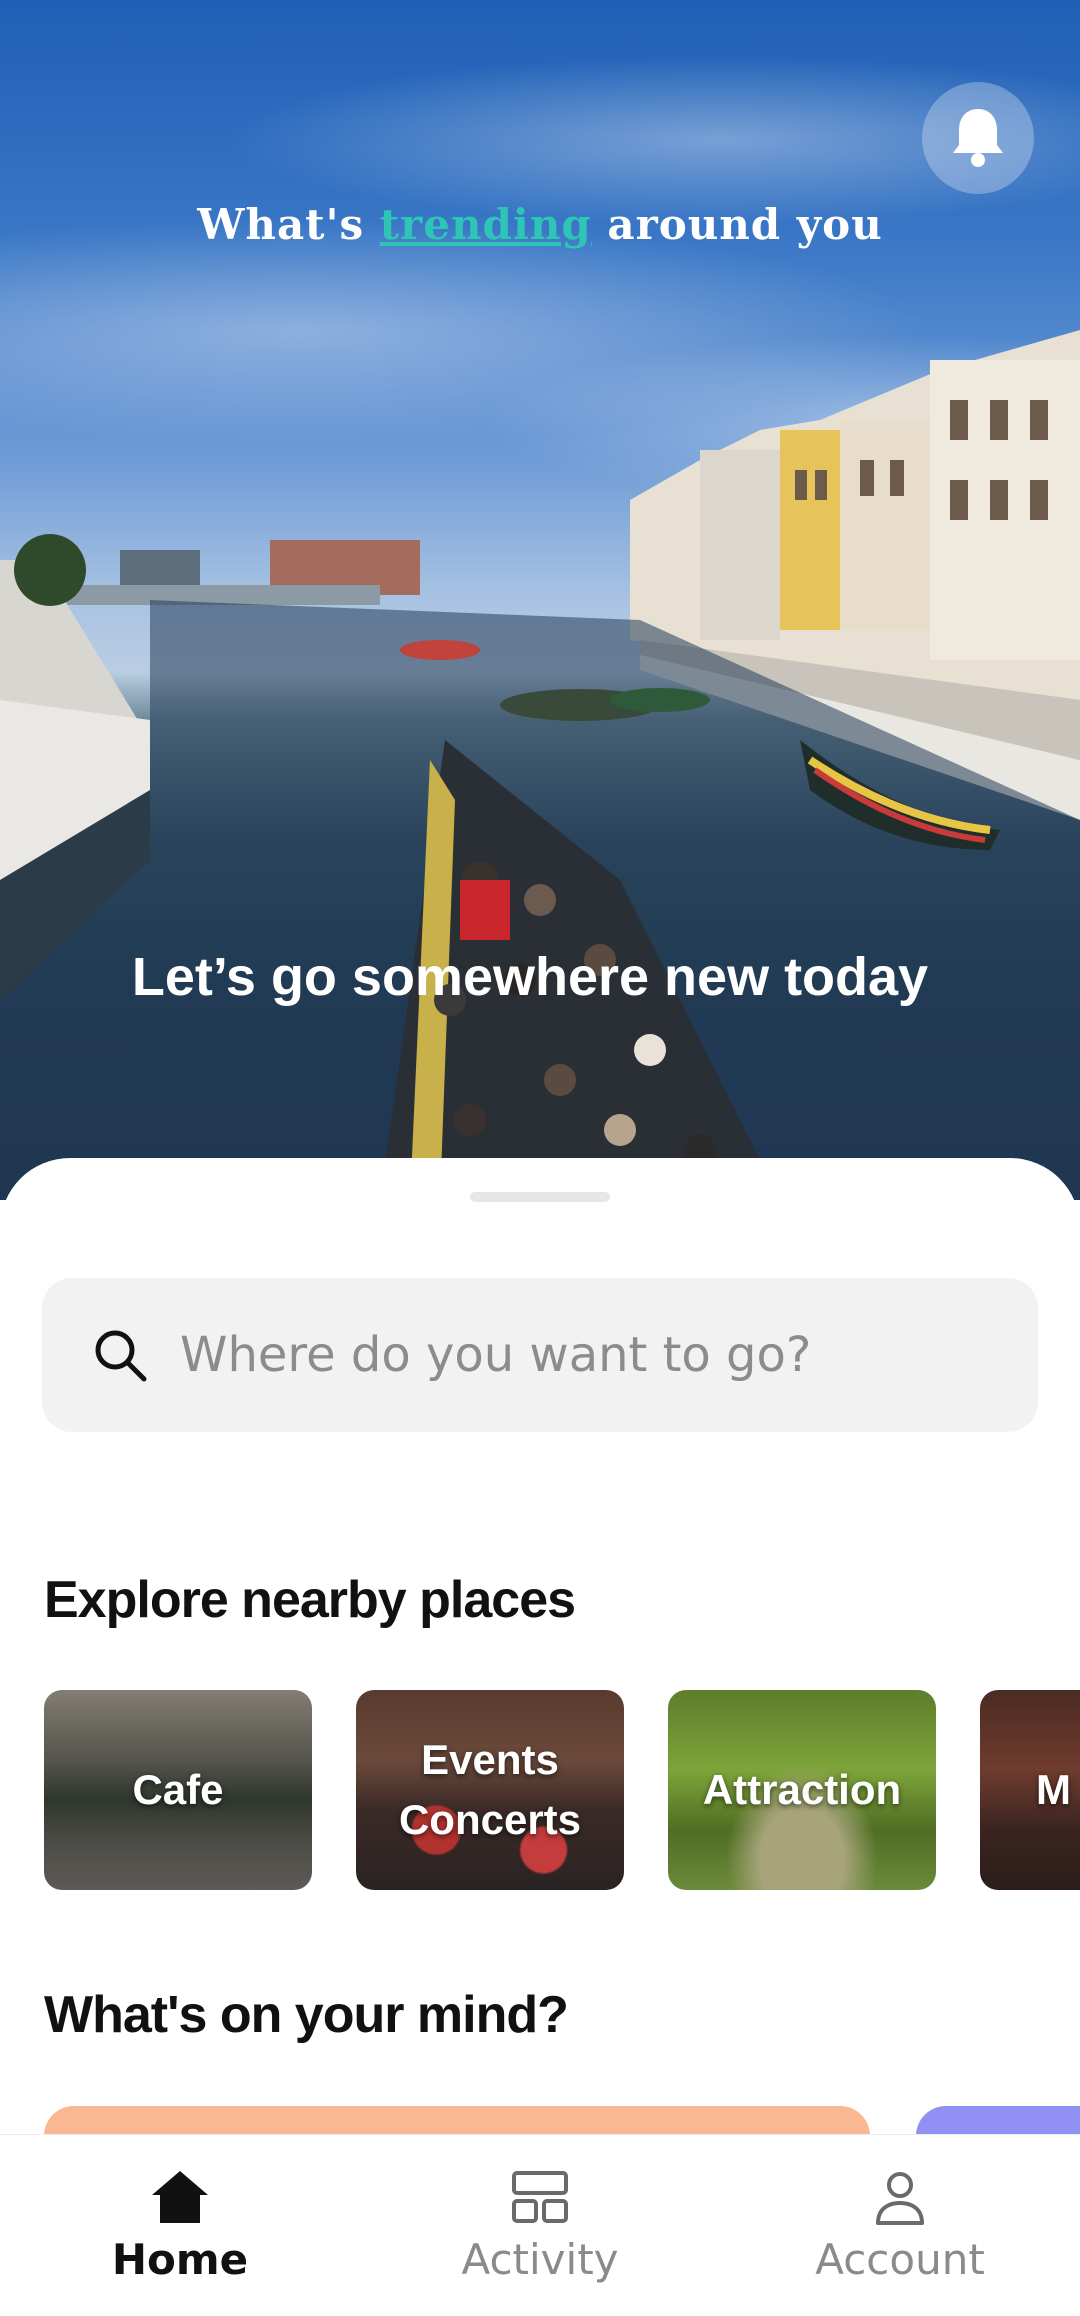 Image resolution: width=1080 pixels, height=2316 pixels. I want to click on mind-section-title: What's on your mind?, so click(306, 2015).